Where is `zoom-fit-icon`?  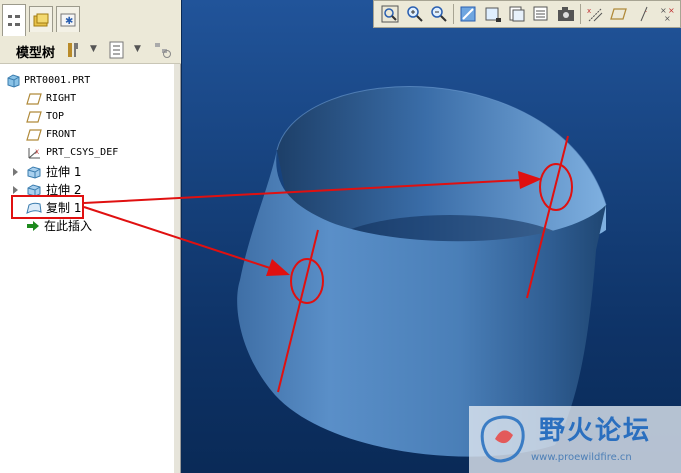
zoom-fit-icon is located at coordinates (390, 14).